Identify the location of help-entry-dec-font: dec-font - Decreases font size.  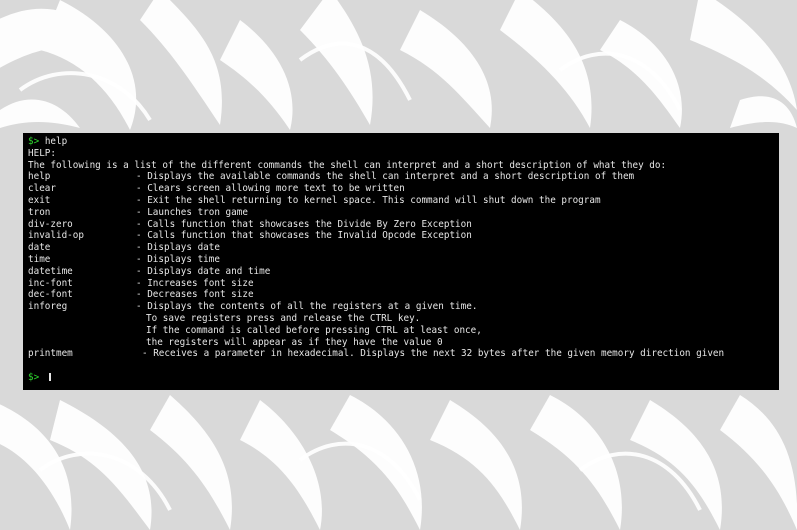
(401, 295).